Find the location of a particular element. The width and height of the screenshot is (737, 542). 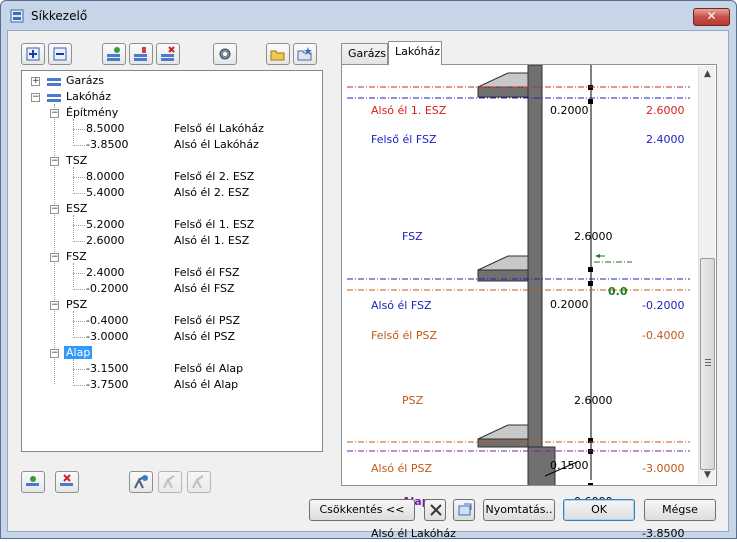

tree-label: Alsó él Lakóház is located at coordinates (216, 144).